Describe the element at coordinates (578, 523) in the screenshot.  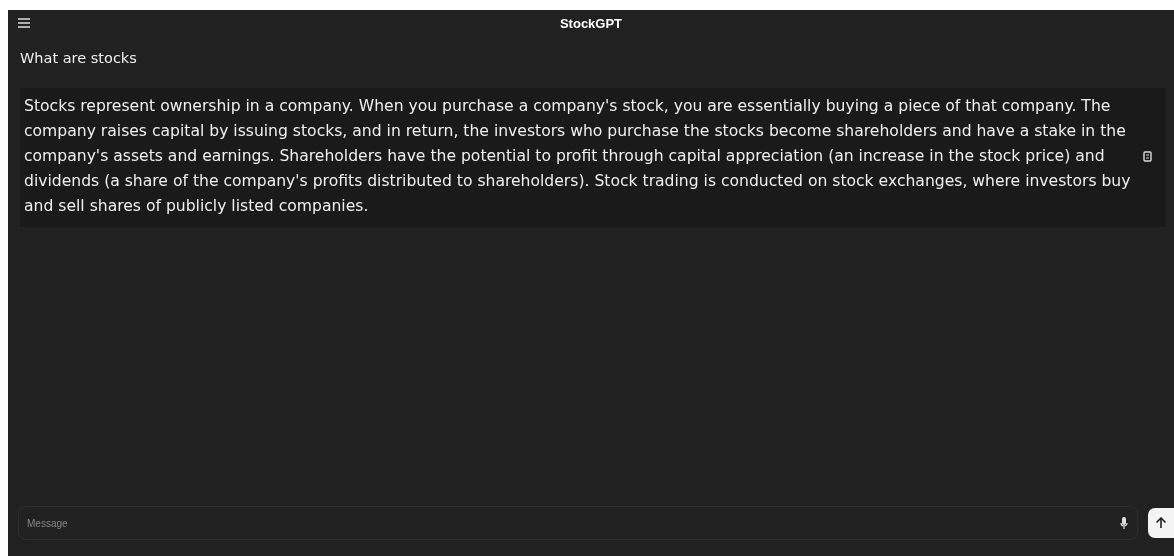
I see `message-field: Message` at that location.